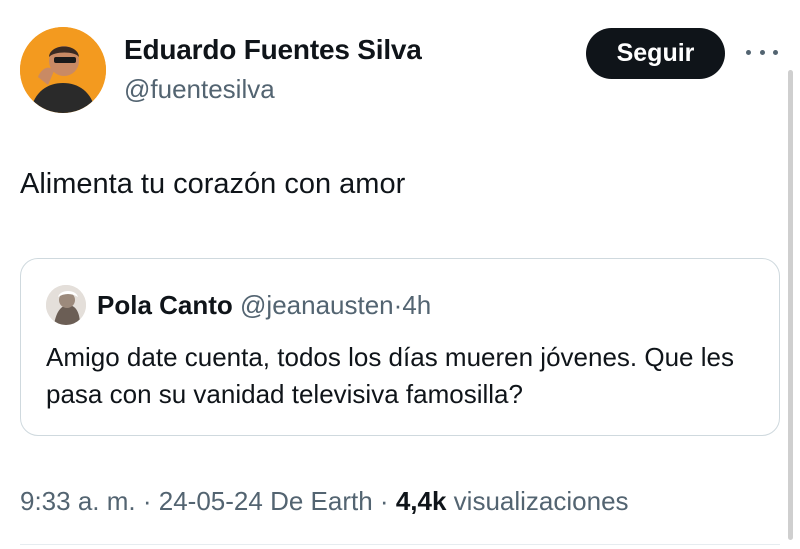 The width and height of the screenshot is (800, 549). I want to click on quoted-author-handle: @jeanausten, so click(317, 305).